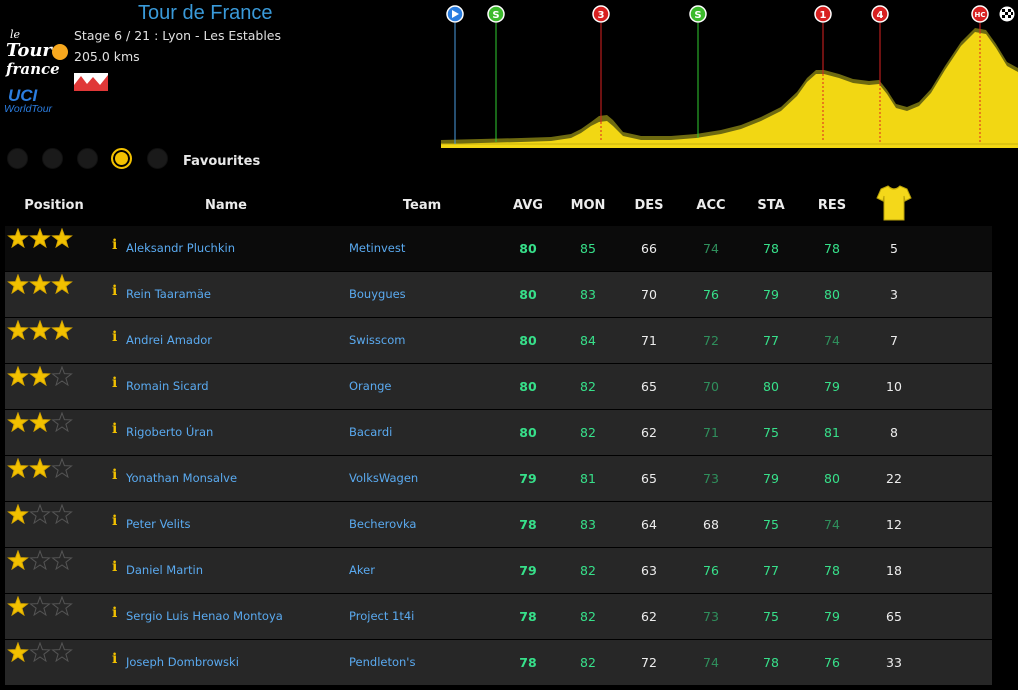 This screenshot has height=690, width=1018. I want to click on stat-avg: 78, so click(528, 662).